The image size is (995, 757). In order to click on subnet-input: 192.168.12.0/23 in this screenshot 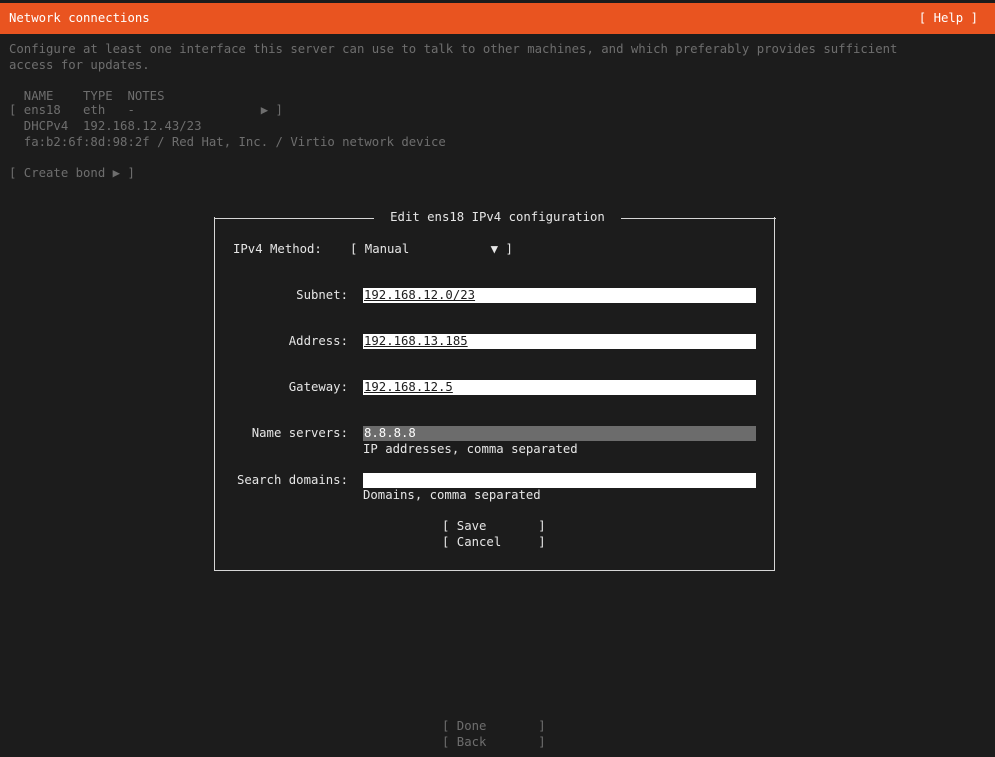, I will do `click(559, 295)`.